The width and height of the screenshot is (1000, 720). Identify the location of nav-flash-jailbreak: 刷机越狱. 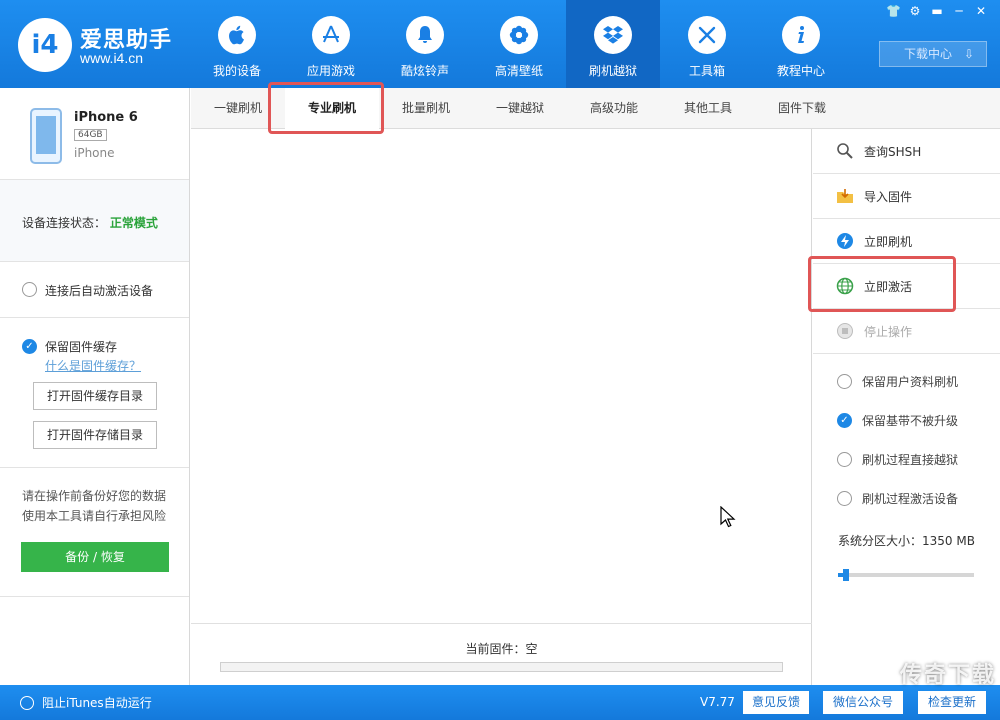
(613, 44).